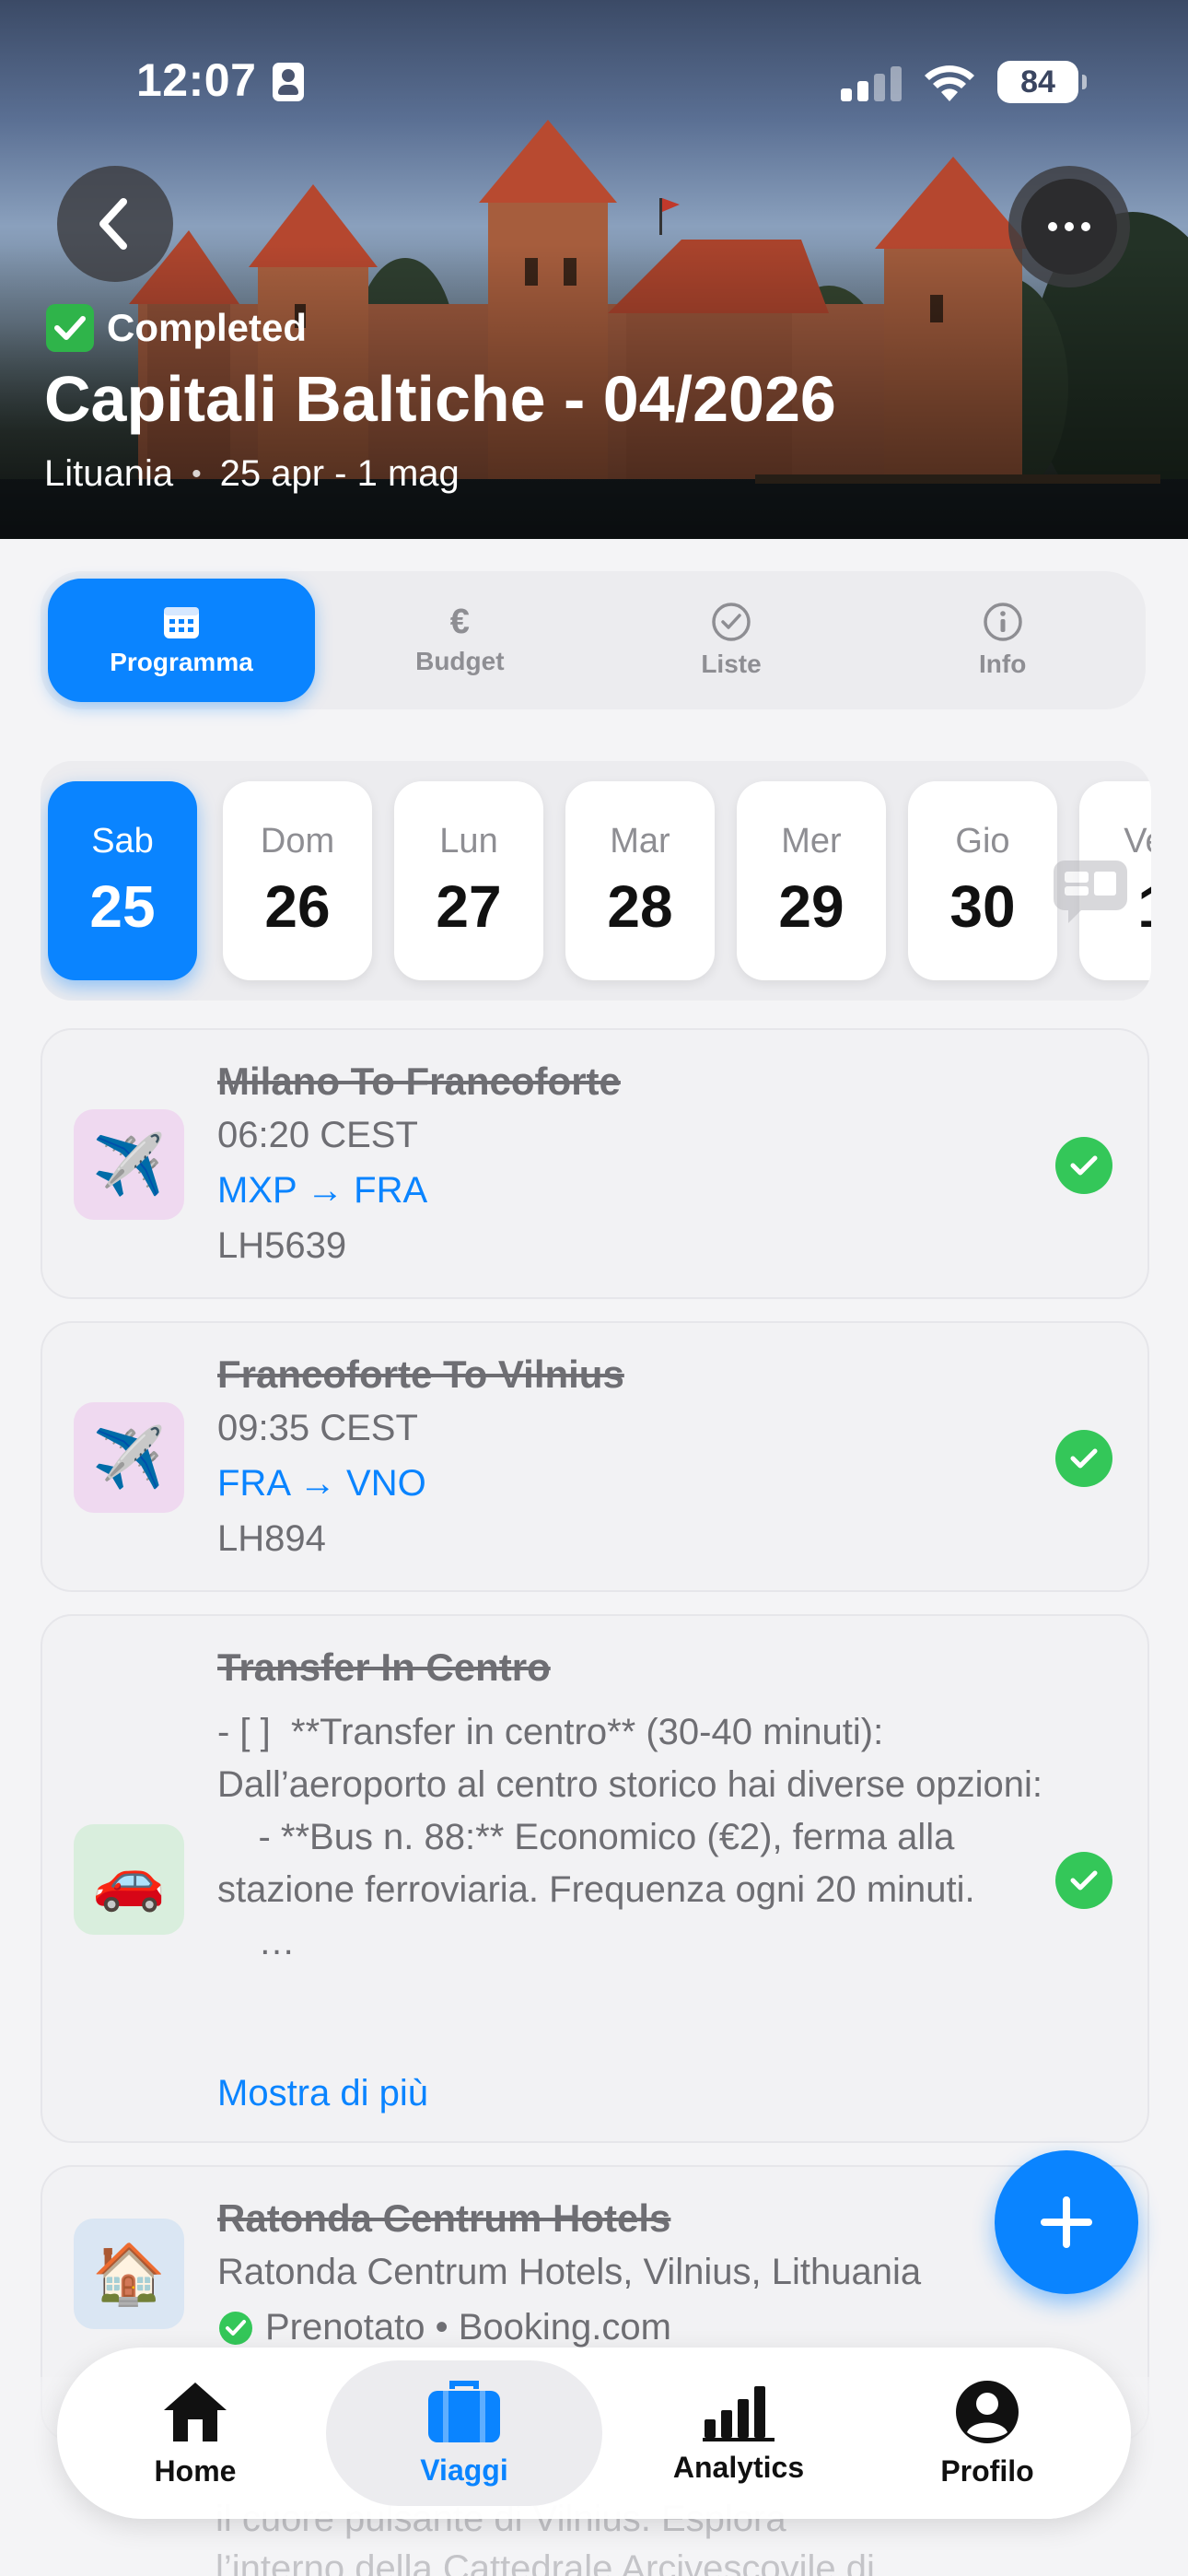 The width and height of the screenshot is (1188, 2576). I want to click on day-chip: Dom 26, so click(297, 880).